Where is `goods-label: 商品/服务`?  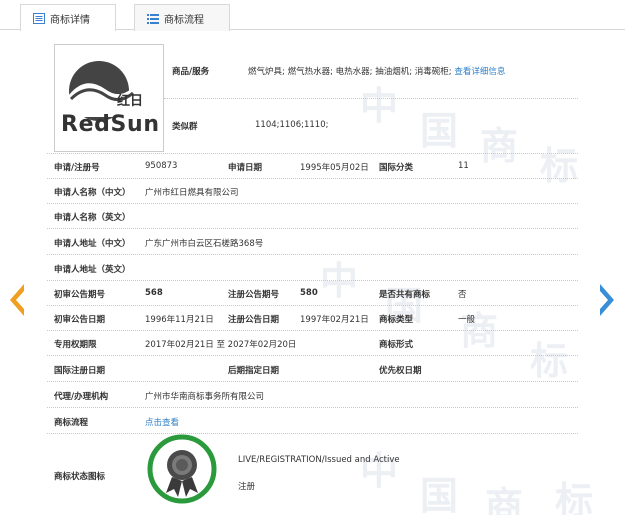
goods-label: 商品/服务 is located at coordinates (191, 72).